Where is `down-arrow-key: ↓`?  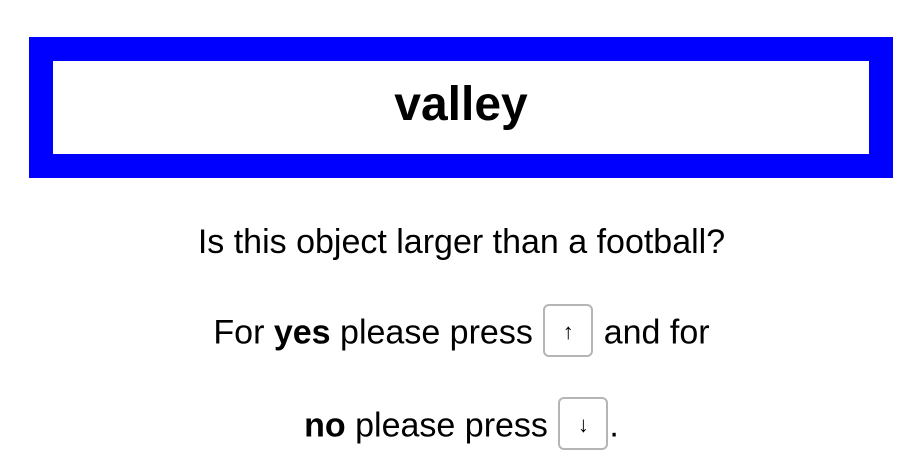 down-arrow-key: ↓ is located at coordinates (583, 423).